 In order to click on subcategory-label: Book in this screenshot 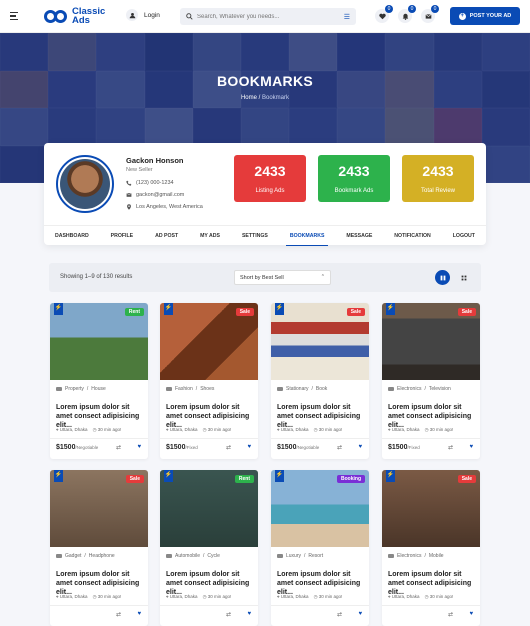, I will do `click(321, 389)`.